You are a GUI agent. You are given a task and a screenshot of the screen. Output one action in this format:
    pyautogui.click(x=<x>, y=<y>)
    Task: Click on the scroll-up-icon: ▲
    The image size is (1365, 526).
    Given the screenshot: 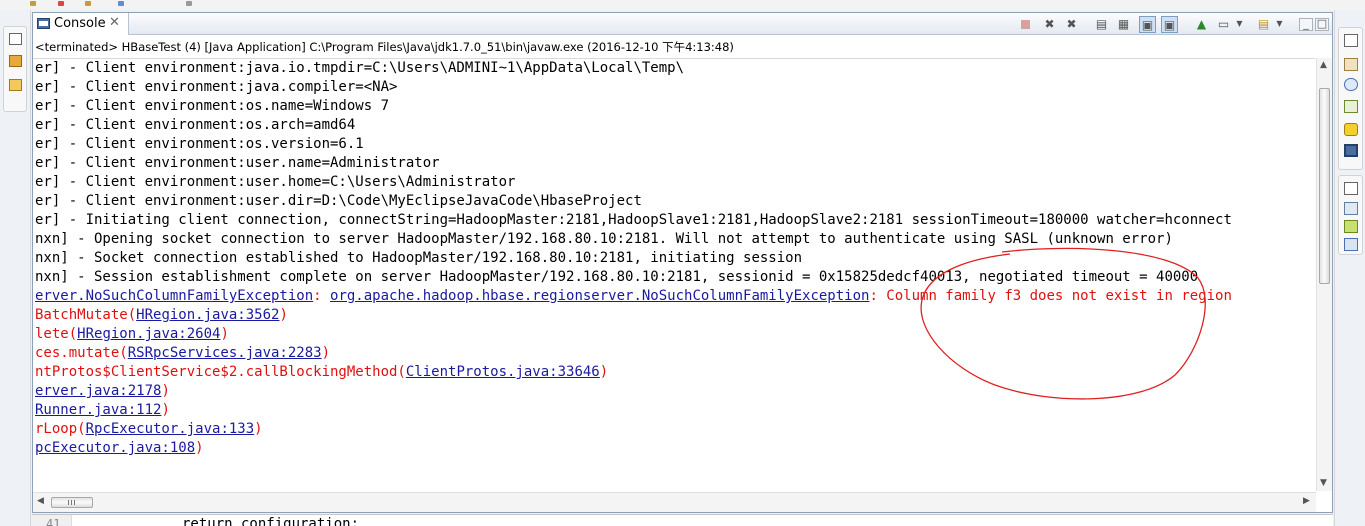 What is the action you would take?
    pyautogui.click(x=1323, y=65)
    